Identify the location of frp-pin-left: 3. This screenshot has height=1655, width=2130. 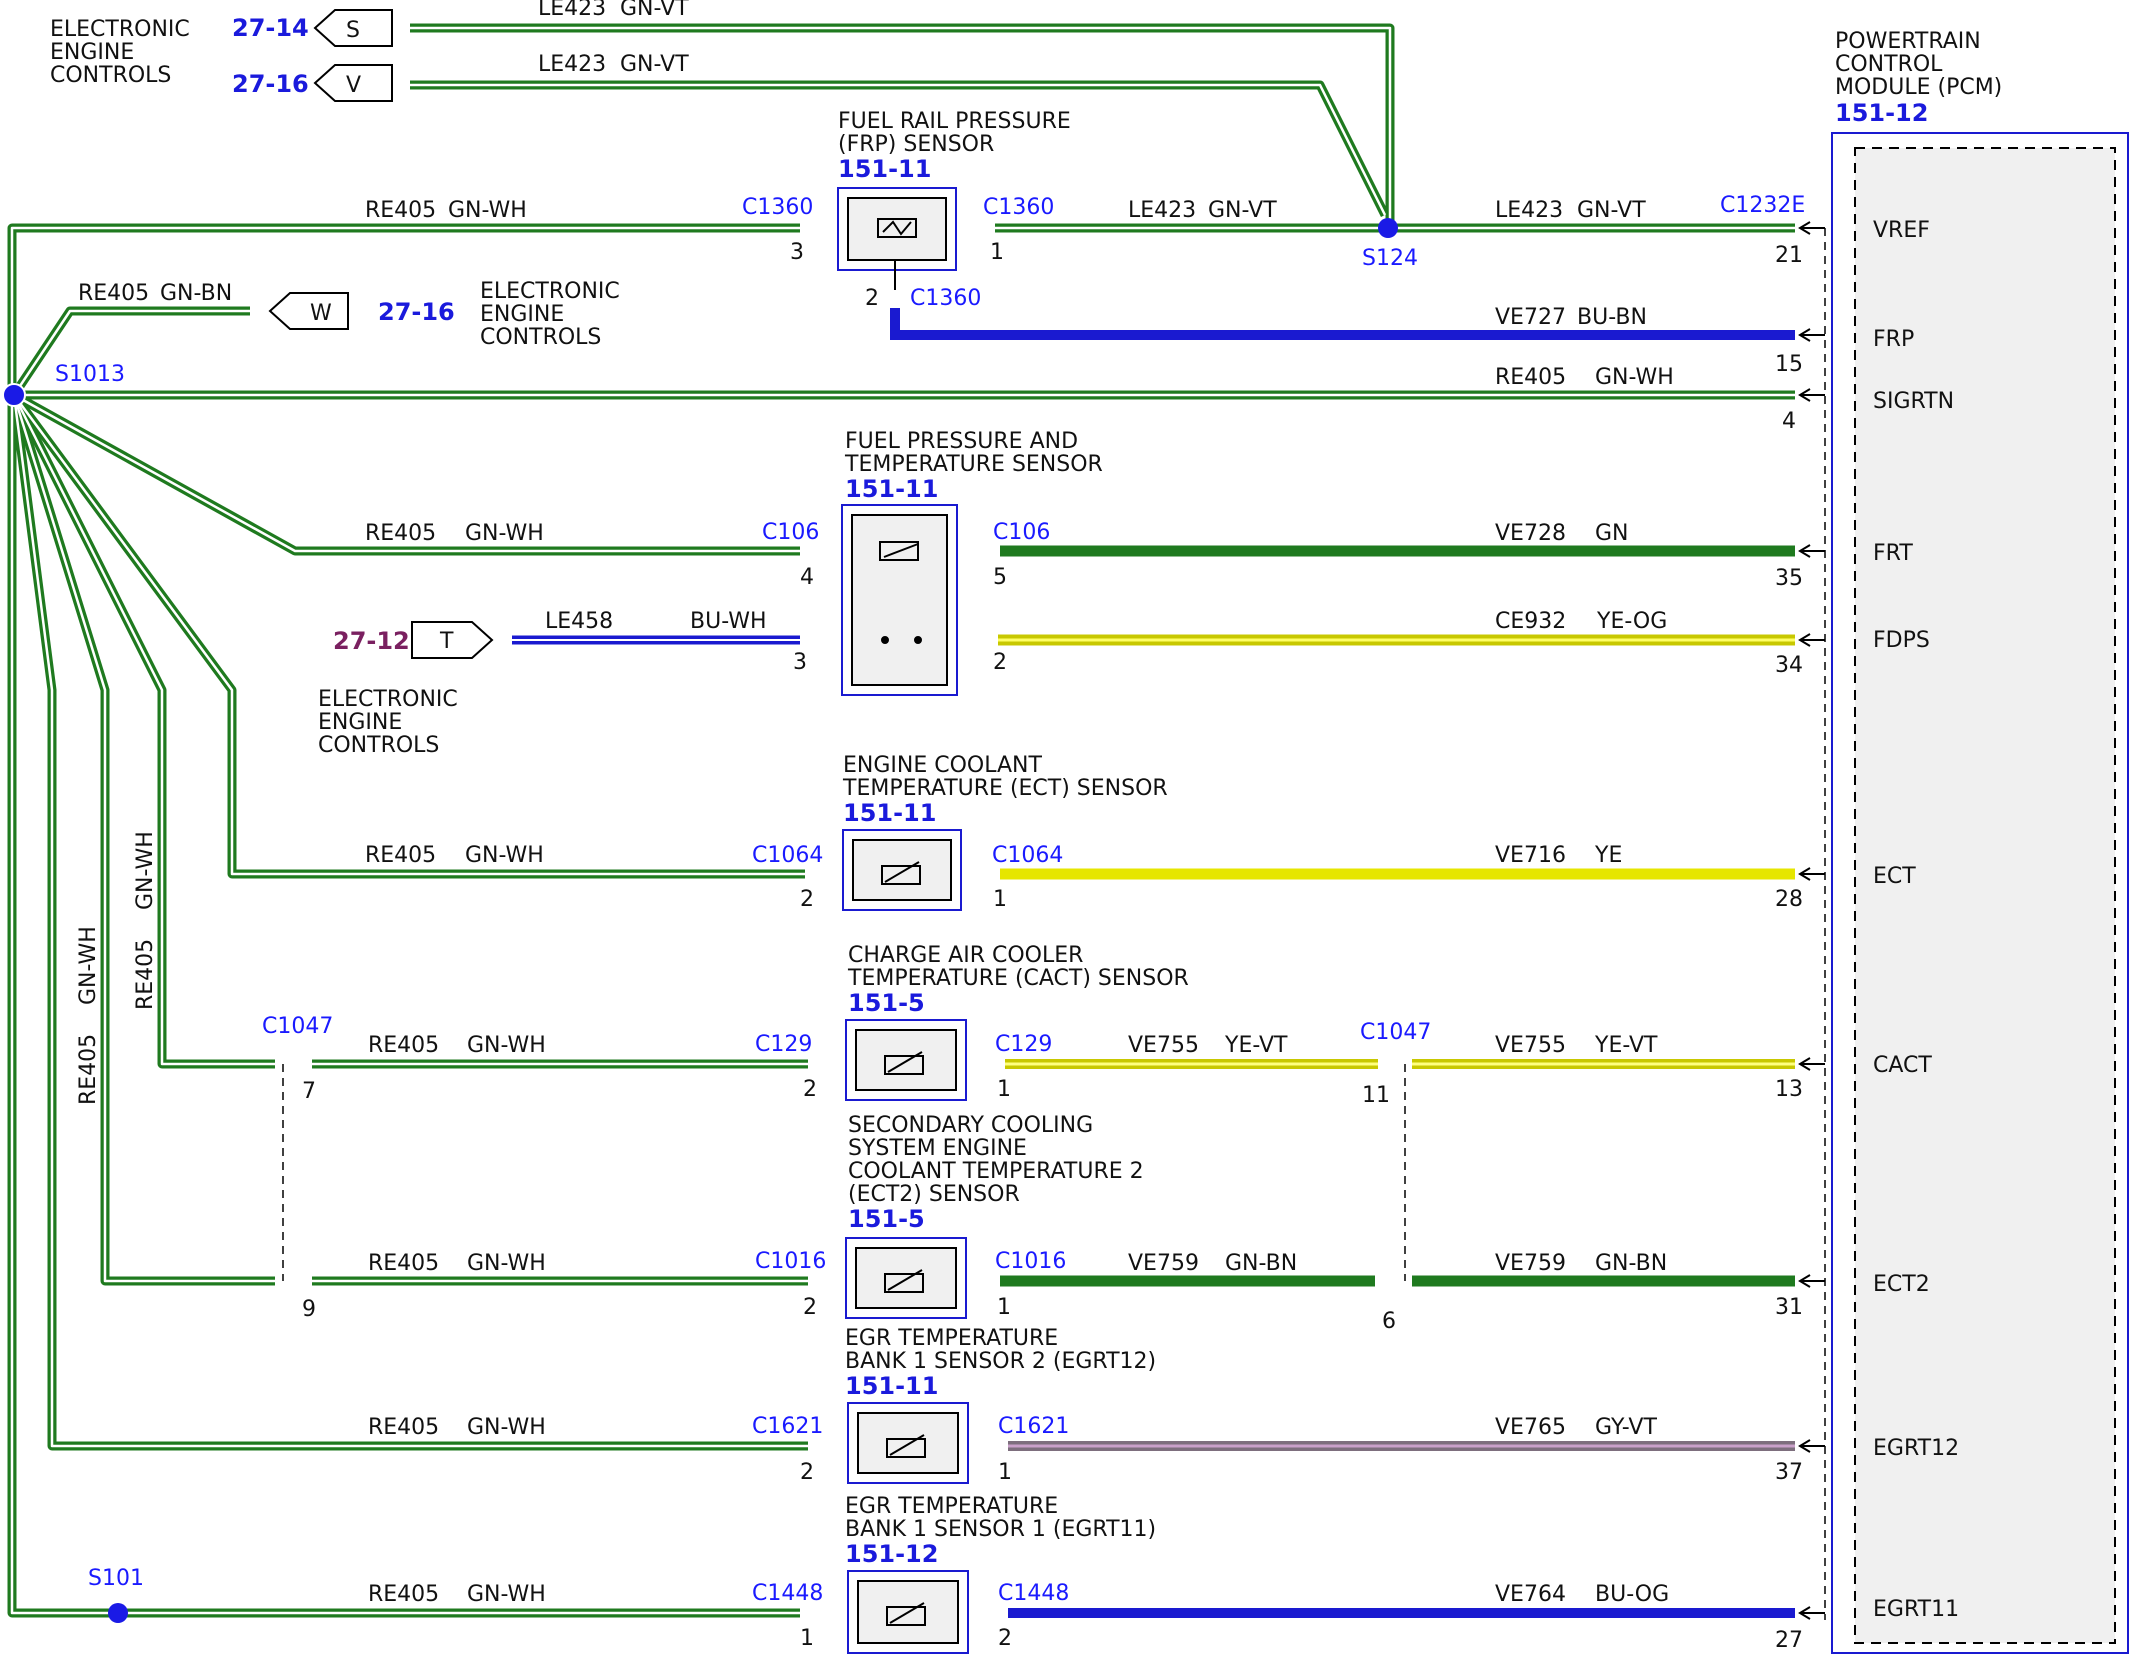
(797, 252).